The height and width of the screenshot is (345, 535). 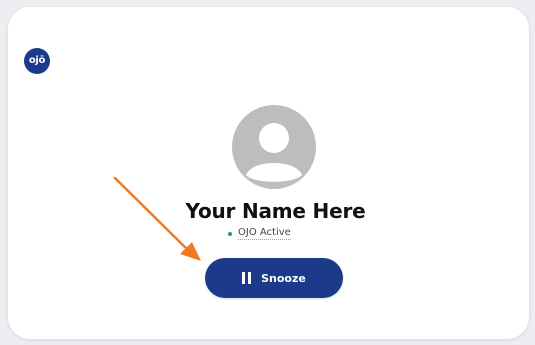 What do you see at coordinates (275, 211) in the screenshot?
I see `profile-name: Your Name Here` at bounding box center [275, 211].